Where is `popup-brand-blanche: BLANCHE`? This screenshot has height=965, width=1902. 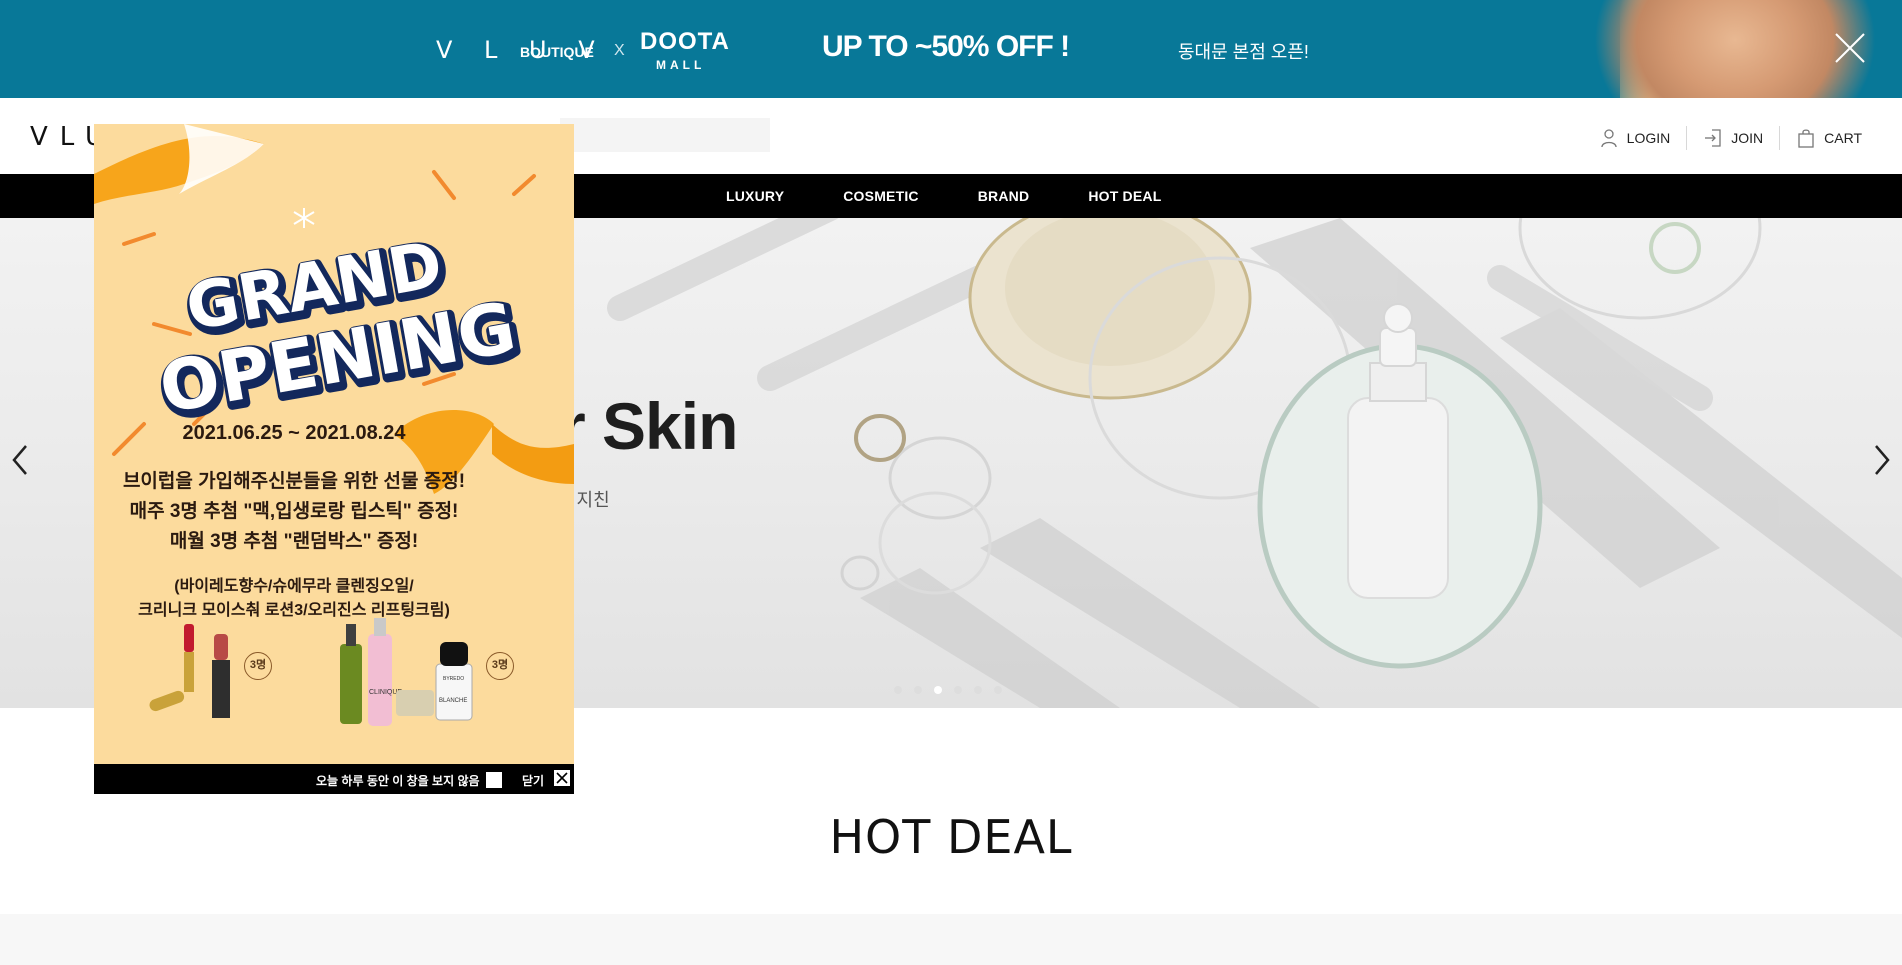 popup-brand-blanche: BLANCHE is located at coordinates (453, 701).